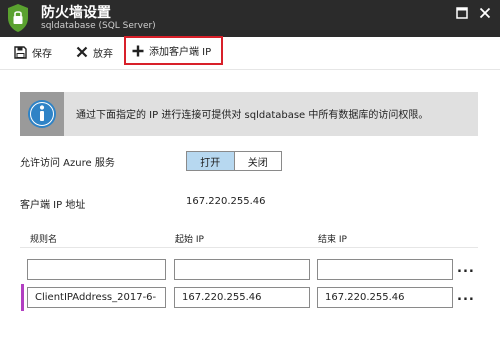 This screenshot has width=500, height=338. I want to click on close-icon, so click(485, 13).